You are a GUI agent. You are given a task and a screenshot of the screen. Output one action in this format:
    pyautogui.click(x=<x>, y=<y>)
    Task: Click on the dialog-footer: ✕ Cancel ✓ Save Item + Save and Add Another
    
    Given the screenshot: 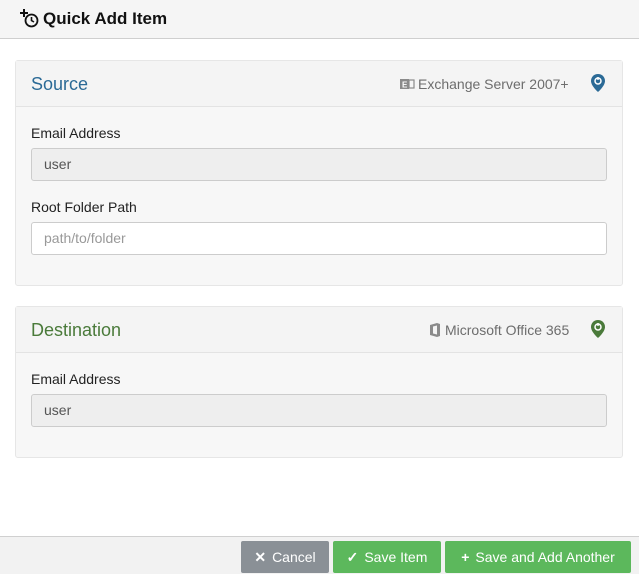 What is the action you would take?
    pyautogui.click(x=319, y=555)
    